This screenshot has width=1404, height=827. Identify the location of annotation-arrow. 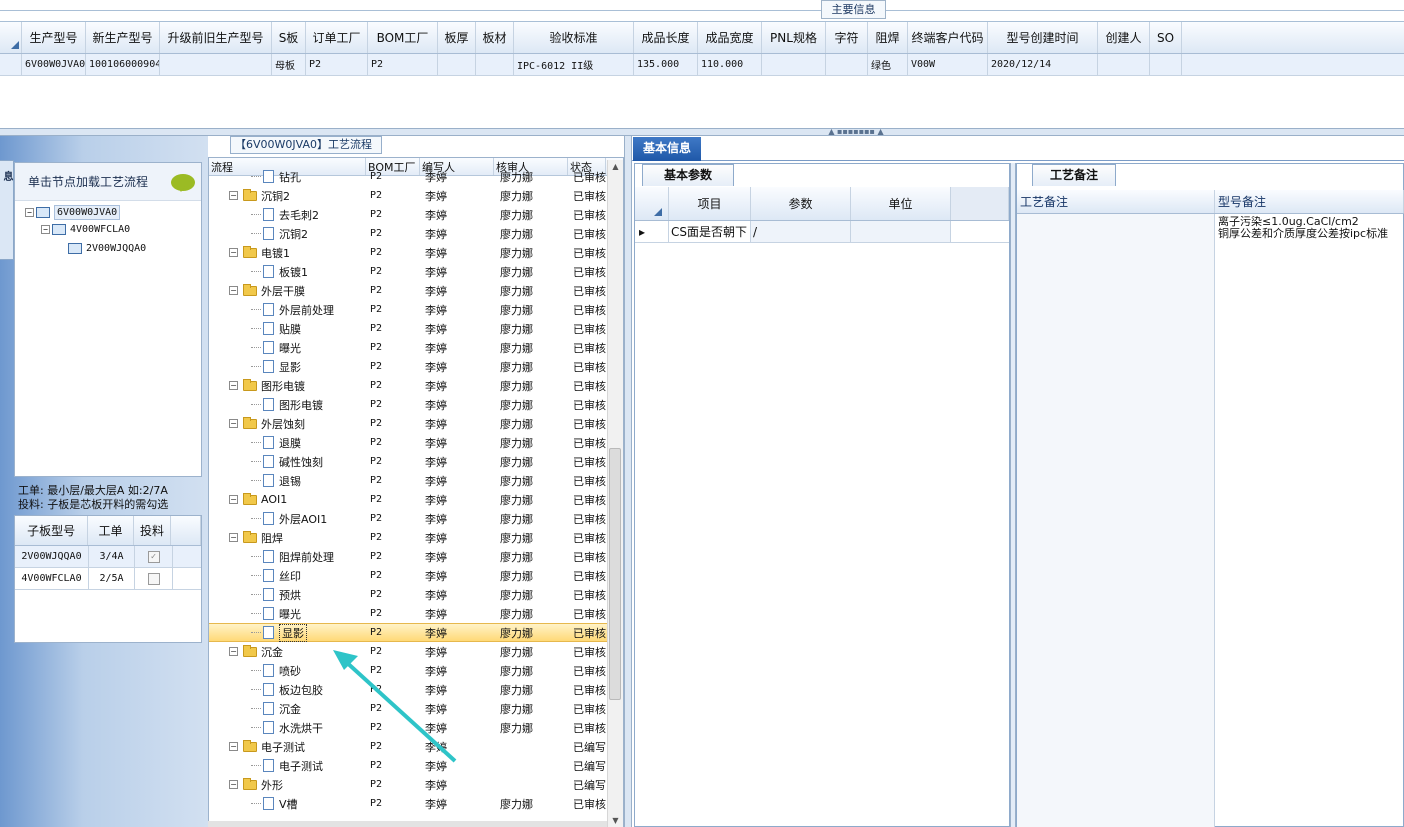
(395, 706).